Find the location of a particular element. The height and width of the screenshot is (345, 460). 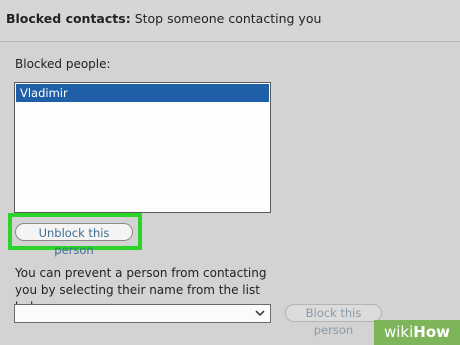

unblock-button: Unblock this person is located at coordinates (74, 240).